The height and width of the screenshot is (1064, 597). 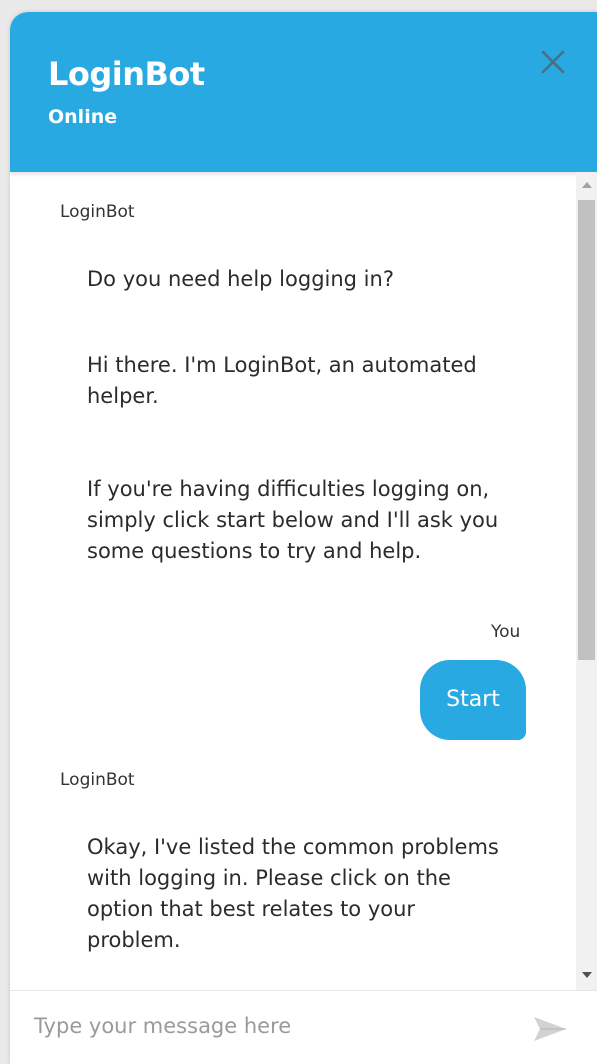 I want to click on bot-status: Online, so click(x=83, y=117).